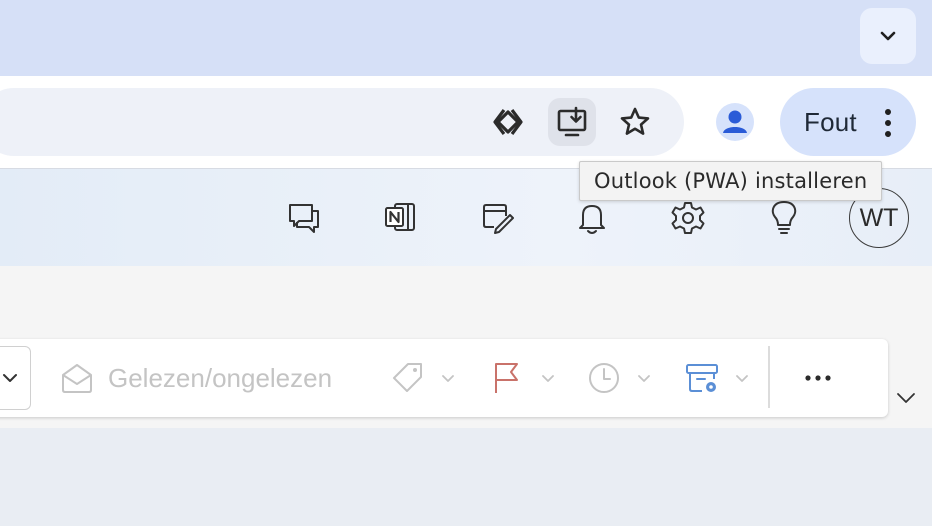 The image size is (932, 526). Describe the element at coordinates (731, 181) in the screenshot. I see `install-tooltip: Outlook (PWA) installeren` at that location.